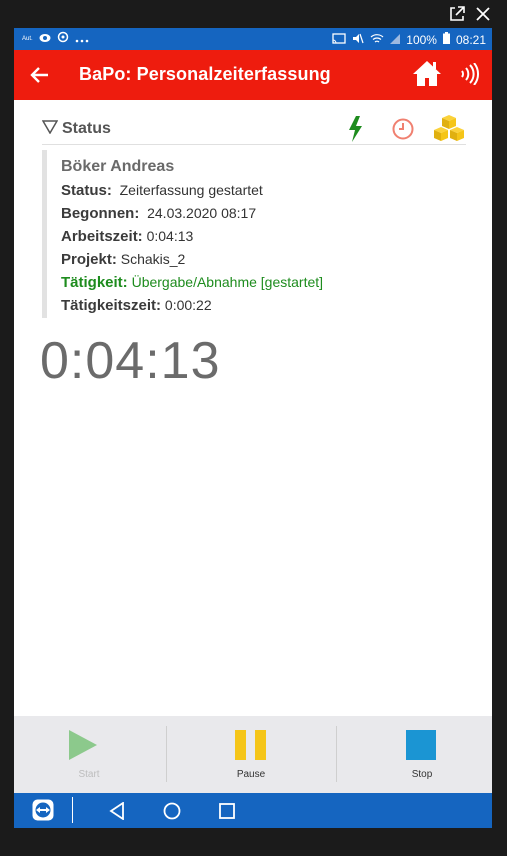  I want to click on worktime-row: Arbeitszeit: 0:04:13, so click(127, 236).